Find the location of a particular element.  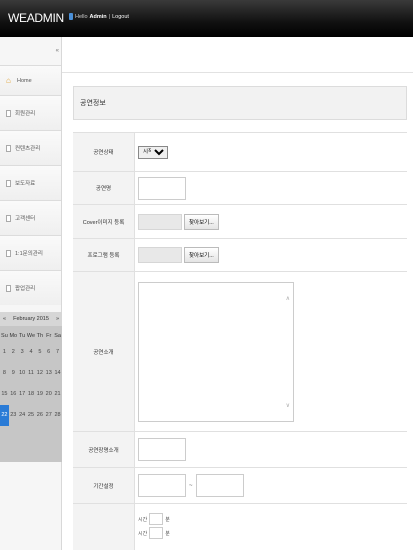

calendar-month-label: February 2015 is located at coordinates (31, 319).